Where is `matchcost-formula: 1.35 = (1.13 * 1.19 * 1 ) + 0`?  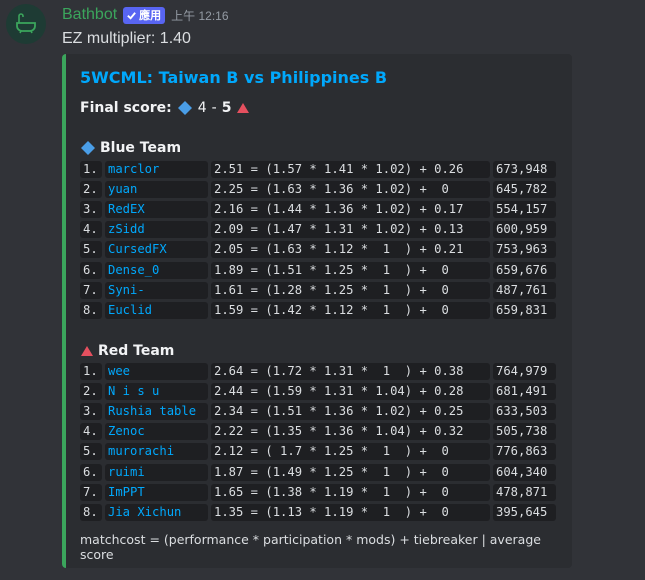
matchcost-formula: 1.35 = (1.13 * 1.19 * 1 ) + 0 is located at coordinates (350, 512).